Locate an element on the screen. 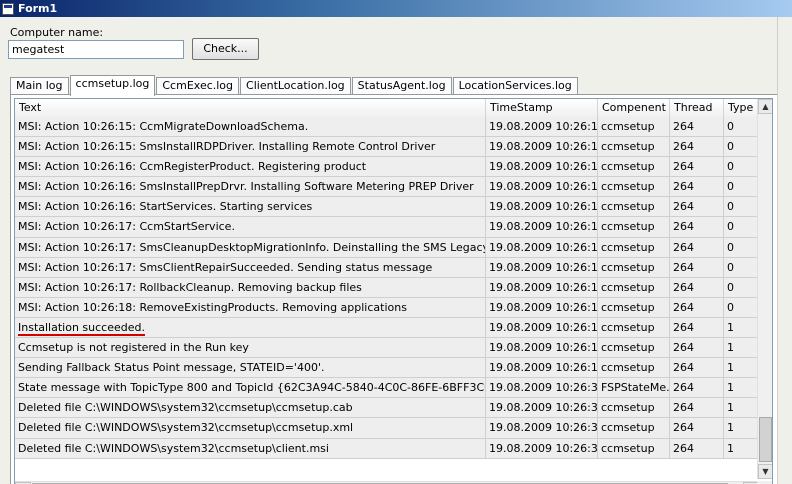  tab-locationservices-log: LocationServices.log is located at coordinates (515, 86).